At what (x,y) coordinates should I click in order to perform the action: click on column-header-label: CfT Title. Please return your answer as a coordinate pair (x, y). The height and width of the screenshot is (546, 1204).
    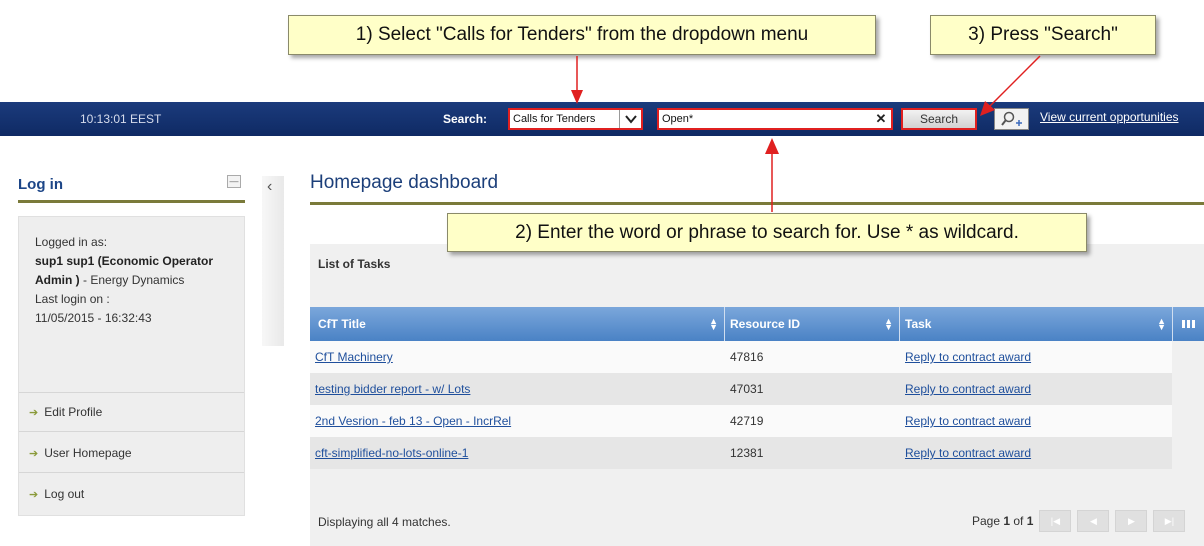
    Looking at the image, I should click on (342, 324).